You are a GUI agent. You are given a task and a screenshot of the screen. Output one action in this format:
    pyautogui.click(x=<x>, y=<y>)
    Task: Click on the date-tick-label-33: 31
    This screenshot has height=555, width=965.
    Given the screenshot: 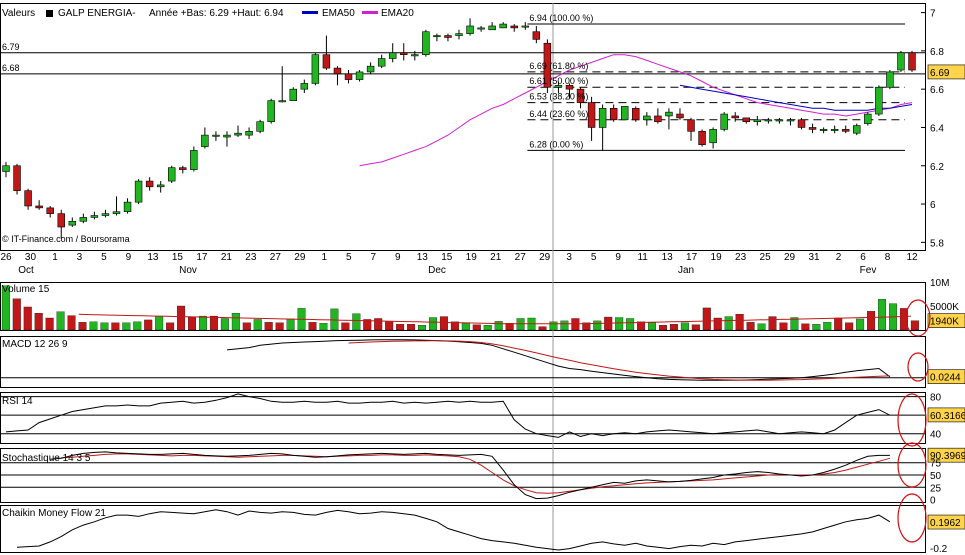 What is the action you would take?
    pyautogui.click(x=814, y=257)
    